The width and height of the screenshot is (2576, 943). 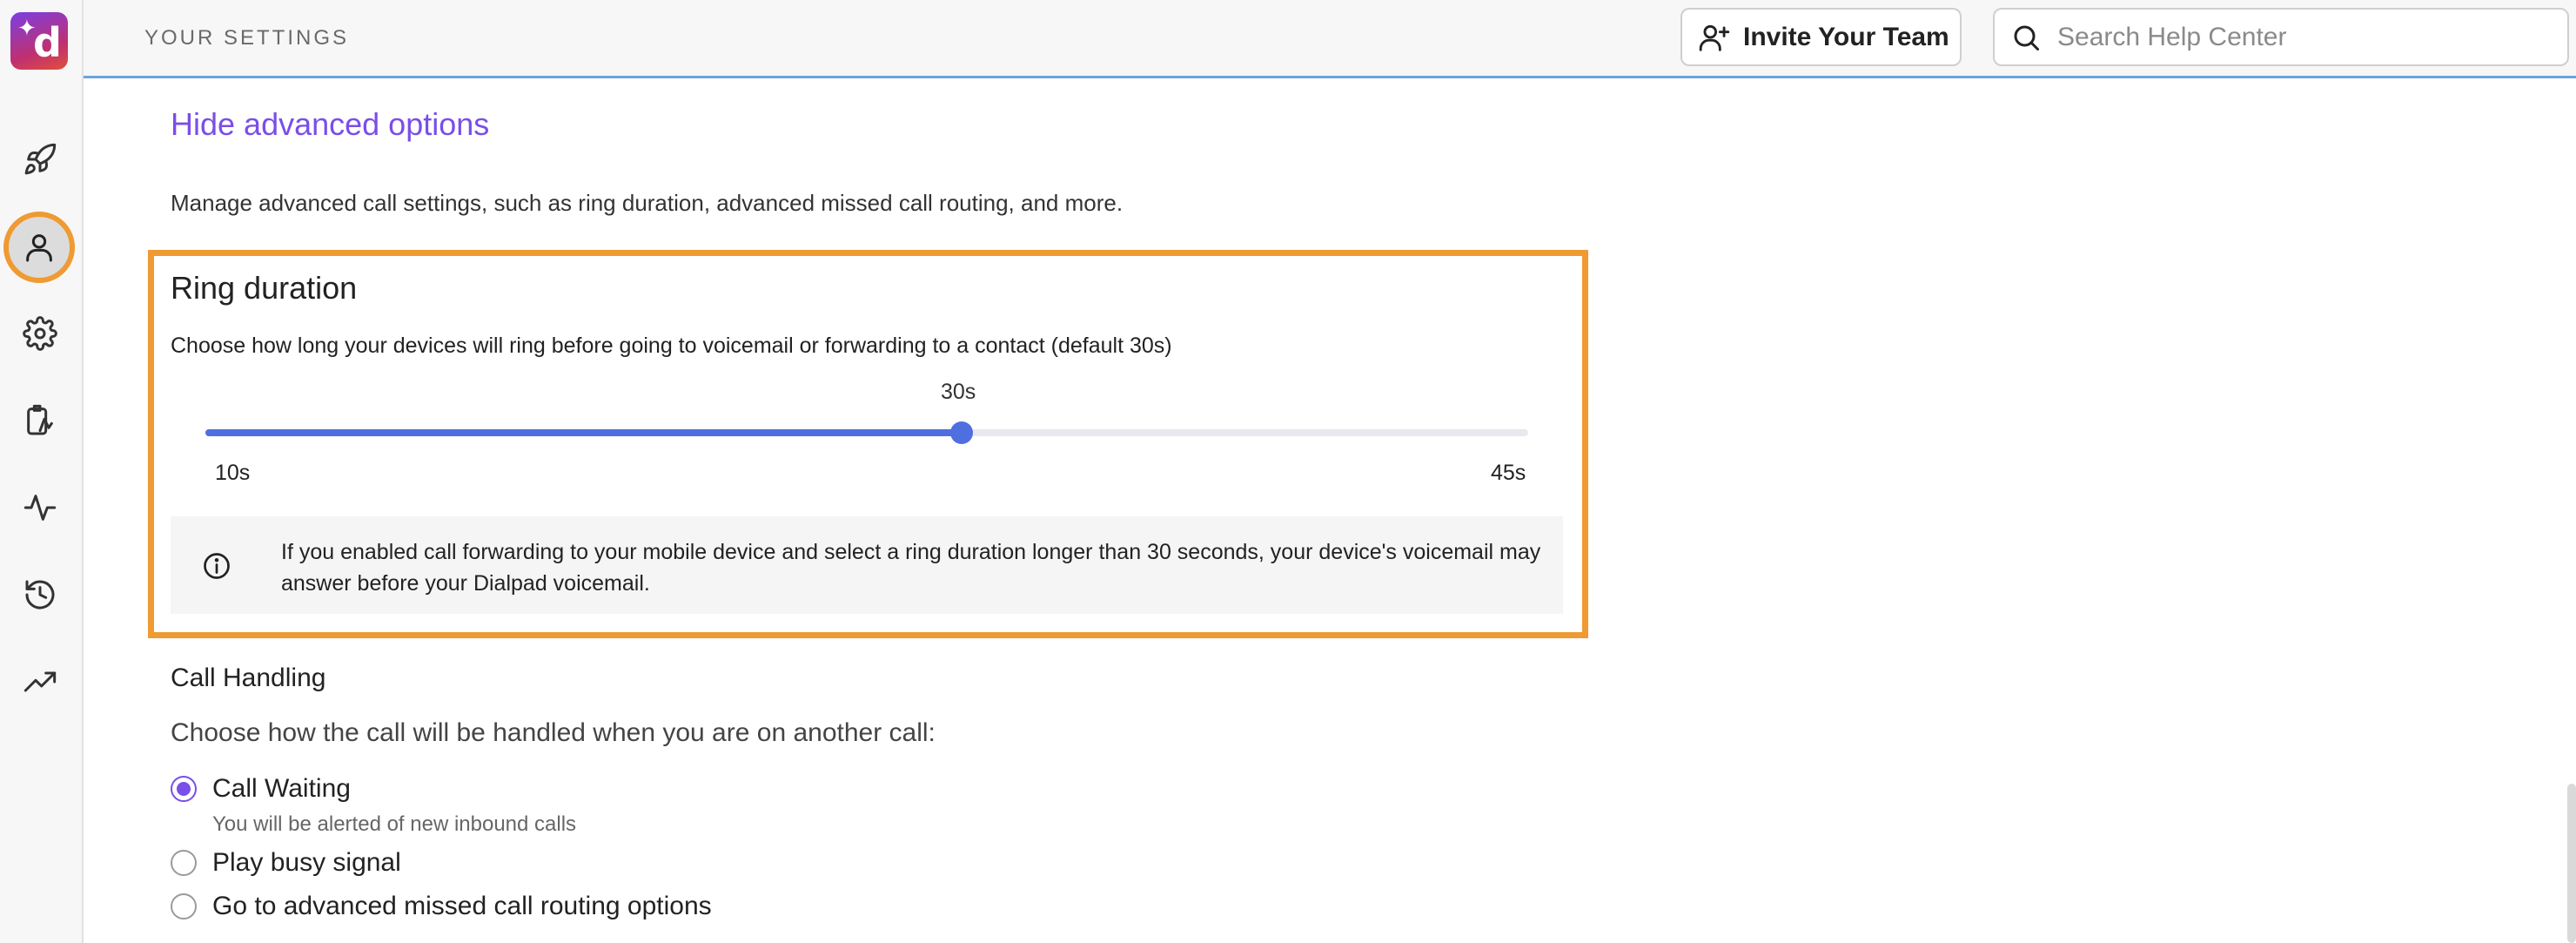 I want to click on gear-icon, so click(x=40, y=333).